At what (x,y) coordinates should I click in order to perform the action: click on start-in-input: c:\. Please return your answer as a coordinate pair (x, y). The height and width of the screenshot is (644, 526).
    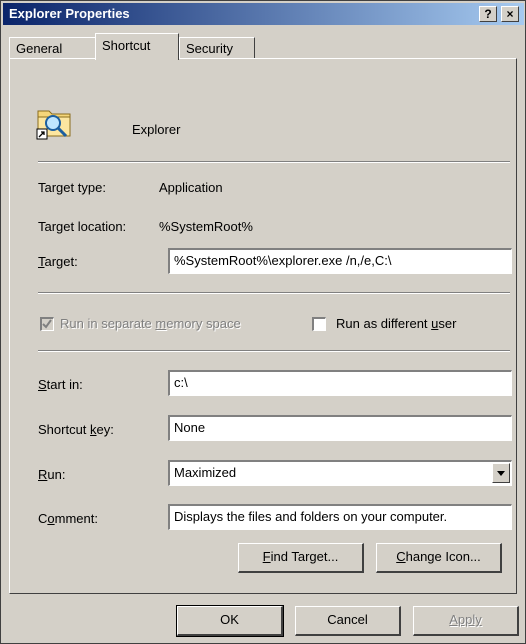
    Looking at the image, I should click on (340, 383).